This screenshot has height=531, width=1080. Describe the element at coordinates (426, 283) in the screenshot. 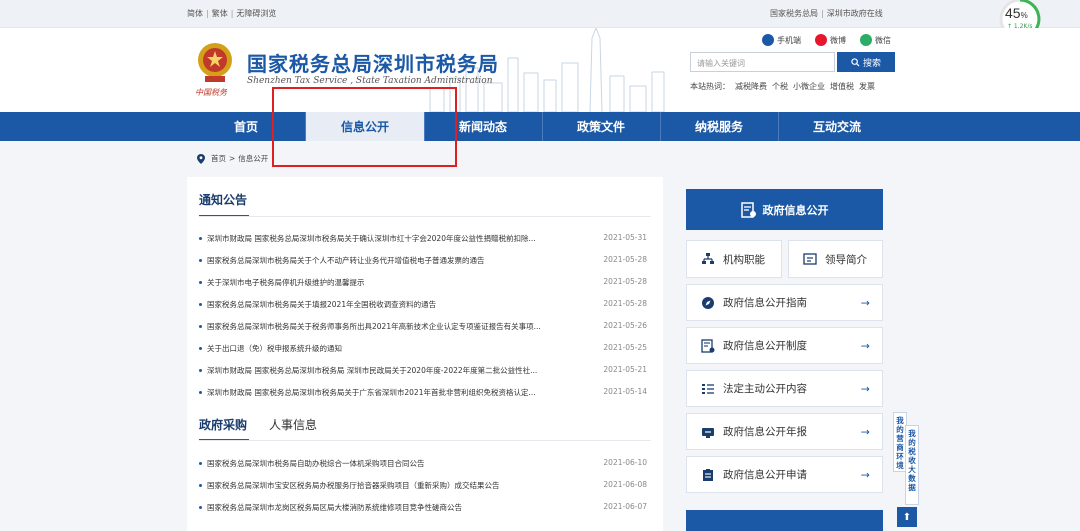

I see `list-item: 关于深圳市电子税务局停机升级维护的温馨提示 2021-05-28` at that location.